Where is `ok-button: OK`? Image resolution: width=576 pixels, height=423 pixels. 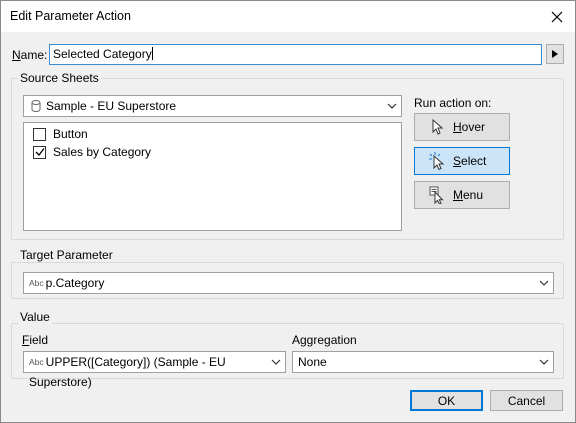 ok-button: OK is located at coordinates (446, 400).